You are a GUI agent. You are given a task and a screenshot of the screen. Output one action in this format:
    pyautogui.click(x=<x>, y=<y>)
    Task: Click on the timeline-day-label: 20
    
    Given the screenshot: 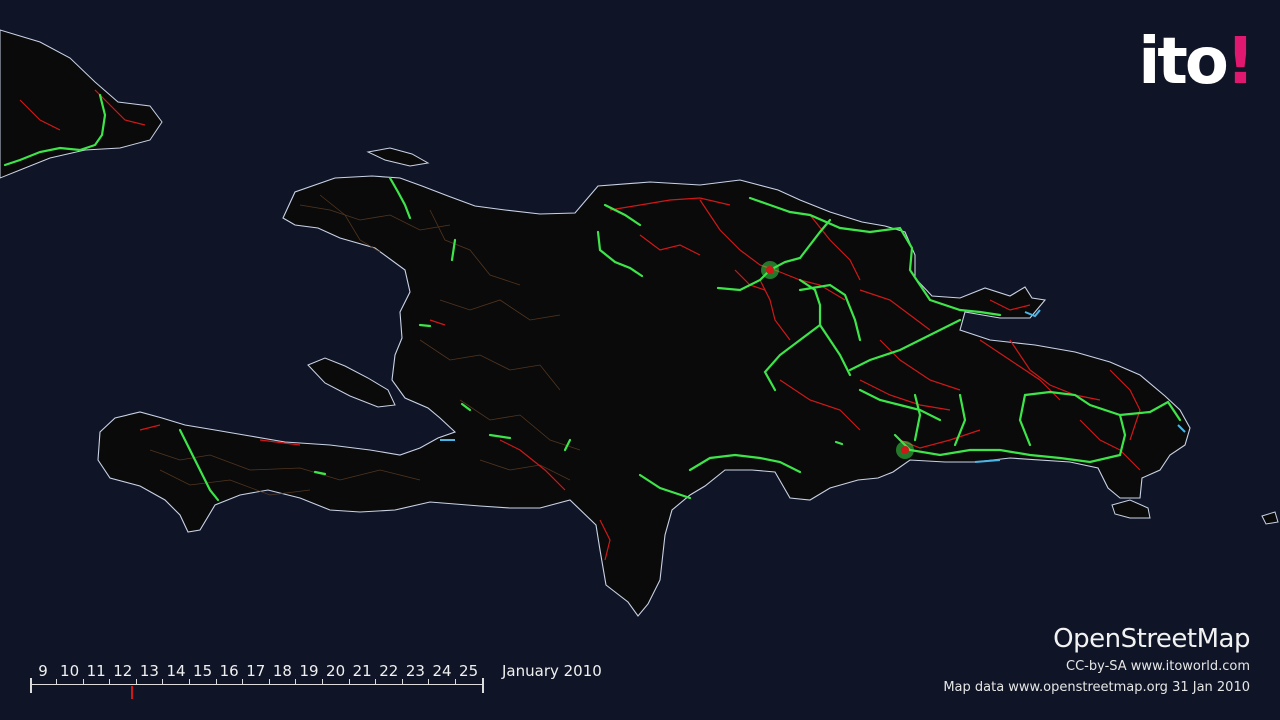 What is the action you would take?
    pyautogui.click(x=336, y=671)
    